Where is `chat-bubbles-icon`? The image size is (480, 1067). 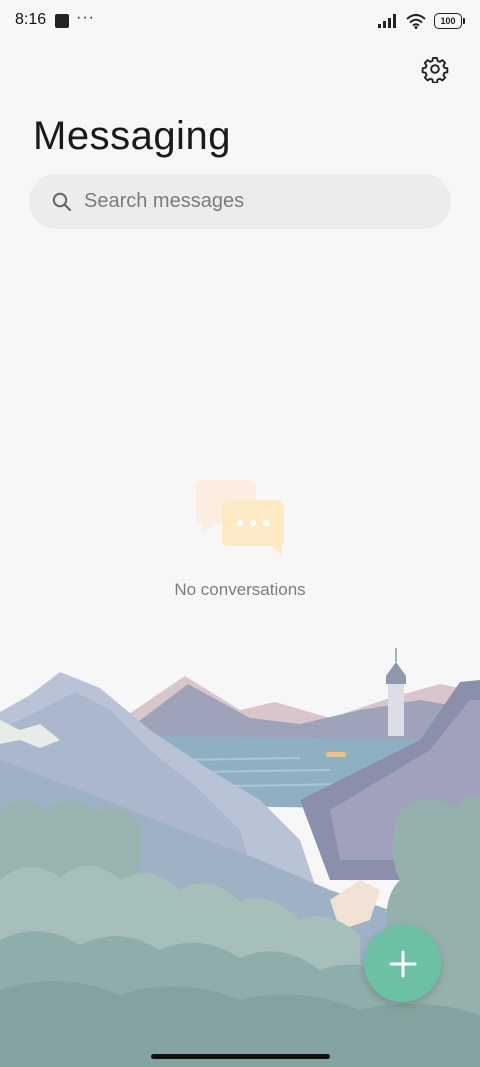
chat-bubbles-icon is located at coordinates (240, 518).